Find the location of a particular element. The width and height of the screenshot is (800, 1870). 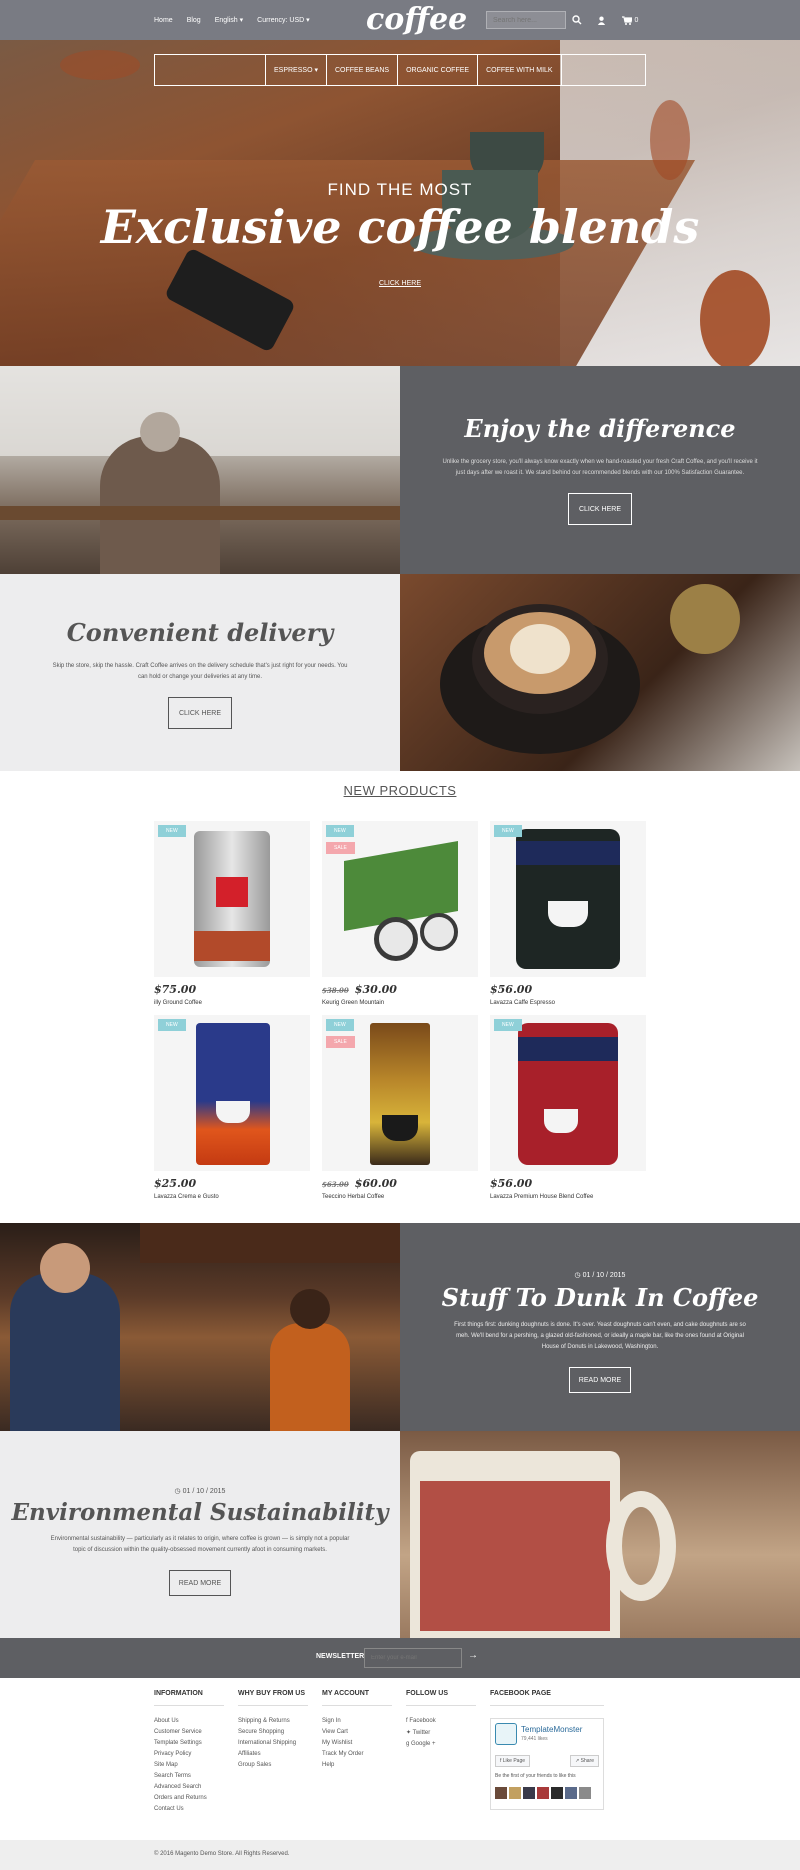

footer-heading: FOLLOW US is located at coordinates (441, 1698).